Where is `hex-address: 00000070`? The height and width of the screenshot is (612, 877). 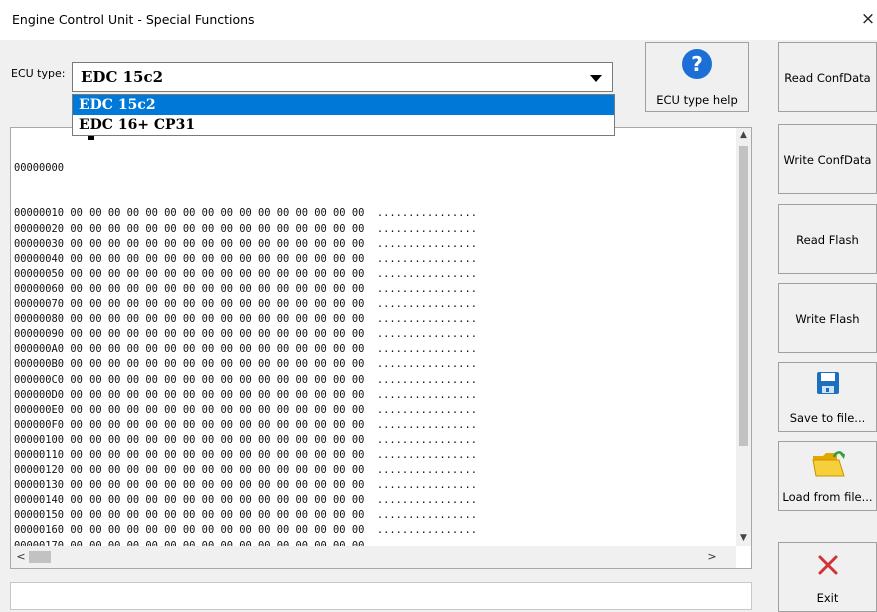 hex-address: 00000070 is located at coordinates (39, 304).